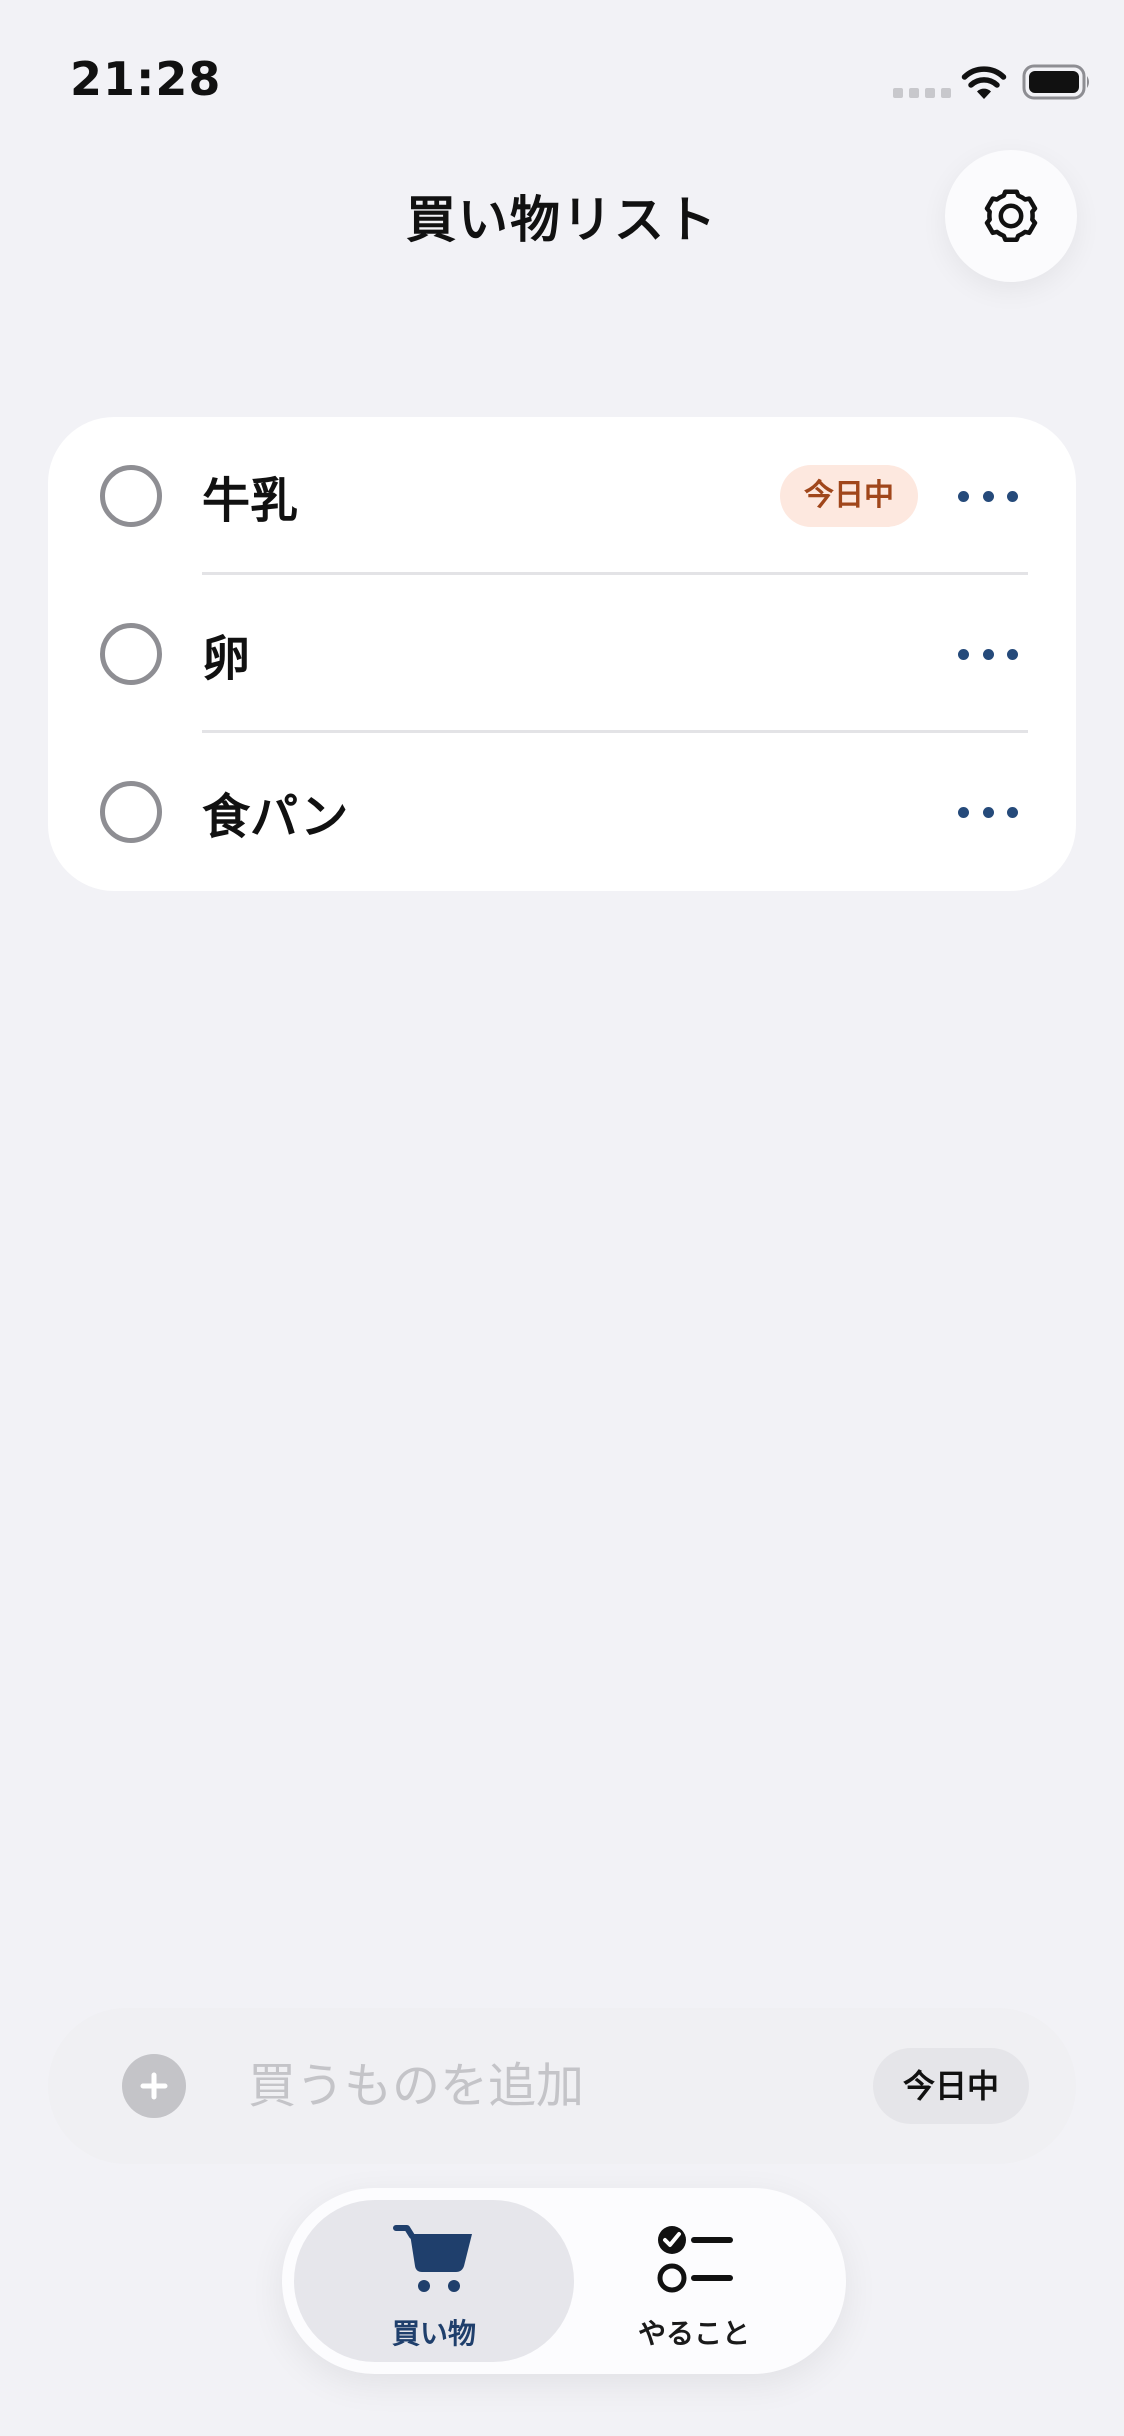 This screenshot has height=2436, width=1124. I want to click on cart-icon, so click(432, 2258).